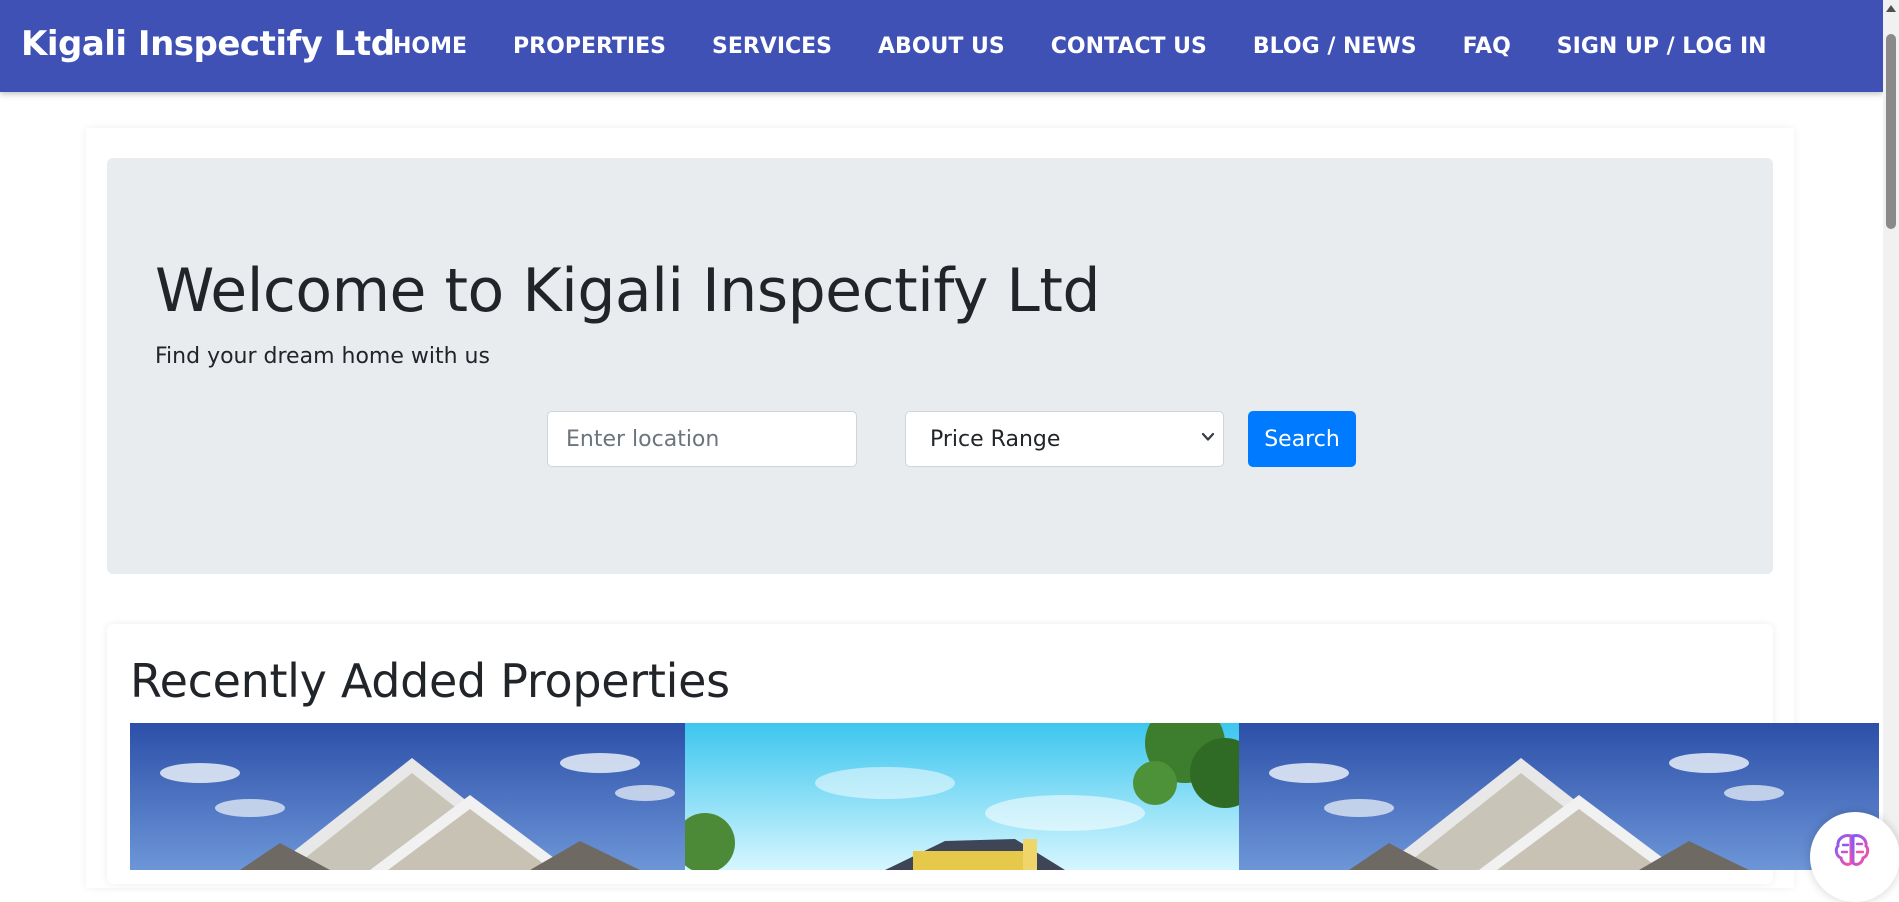  What do you see at coordinates (1891, 131) in the screenshot?
I see `scroll-thumb` at bounding box center [1891, 131].